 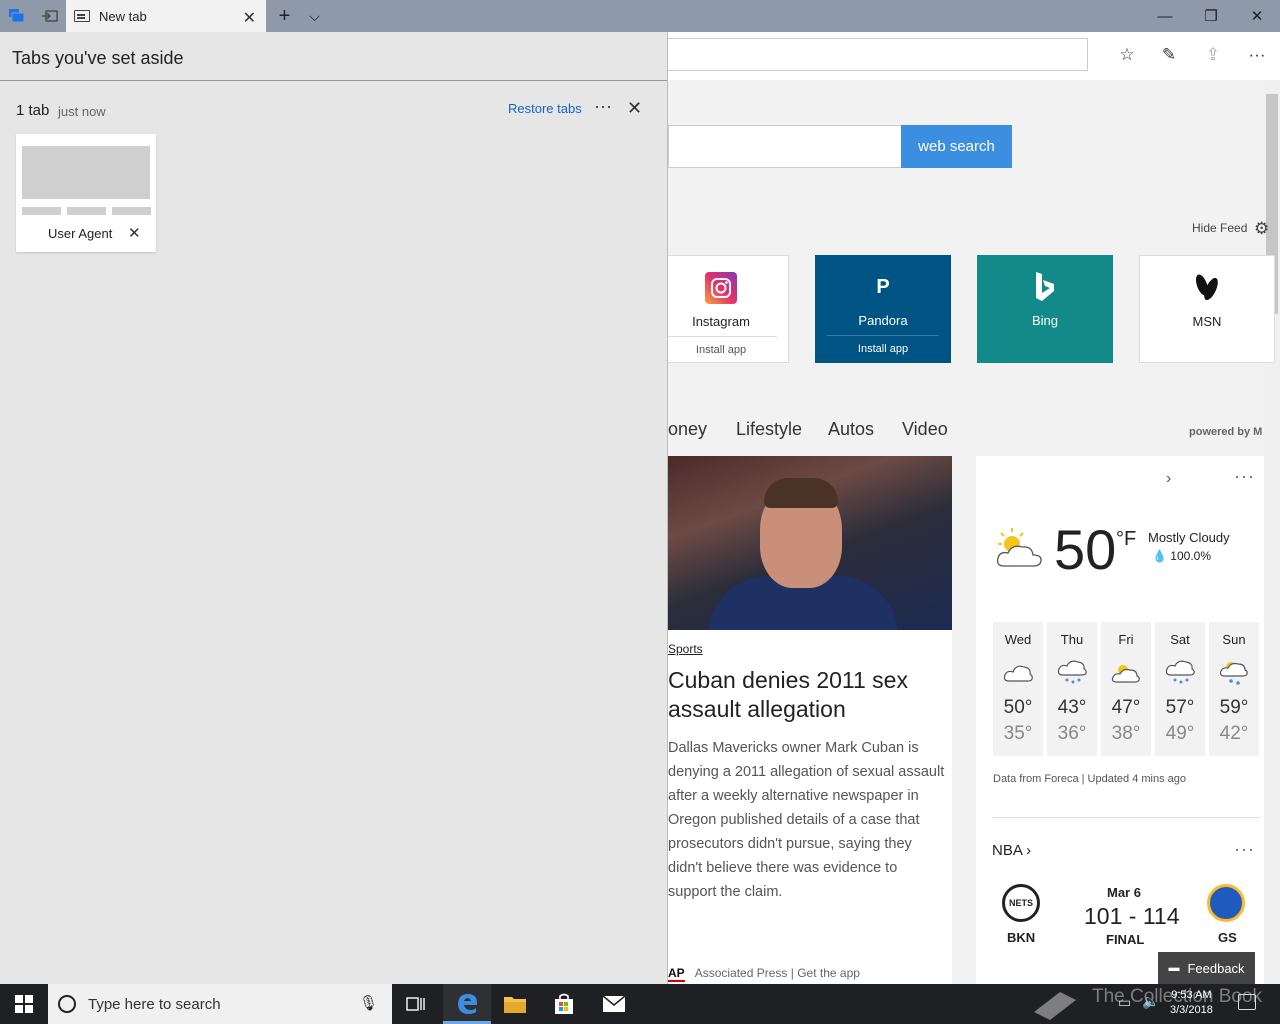 What do you see at coordinates (220, 1004) in the screenshot?
I see `taskbar-search-box: Type here to search 🎙` at bounding box center [220, 1004].